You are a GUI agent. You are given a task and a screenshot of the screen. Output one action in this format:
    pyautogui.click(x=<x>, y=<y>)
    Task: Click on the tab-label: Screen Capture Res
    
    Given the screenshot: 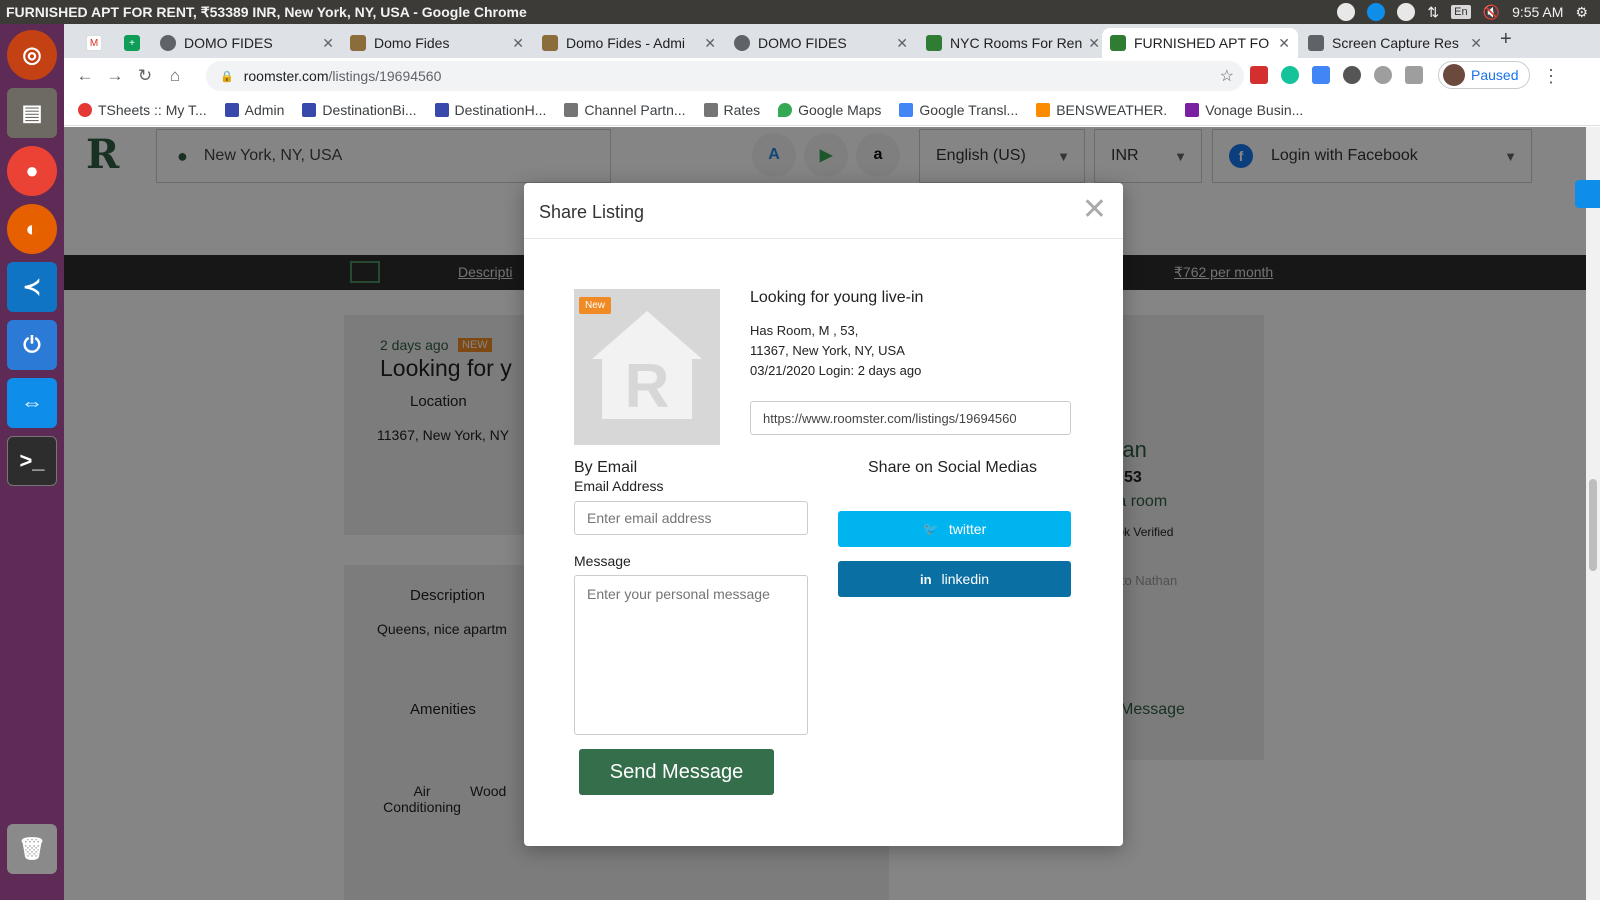 What is the action you would take?
    pyautogui.click(x=1395, y=43)
    